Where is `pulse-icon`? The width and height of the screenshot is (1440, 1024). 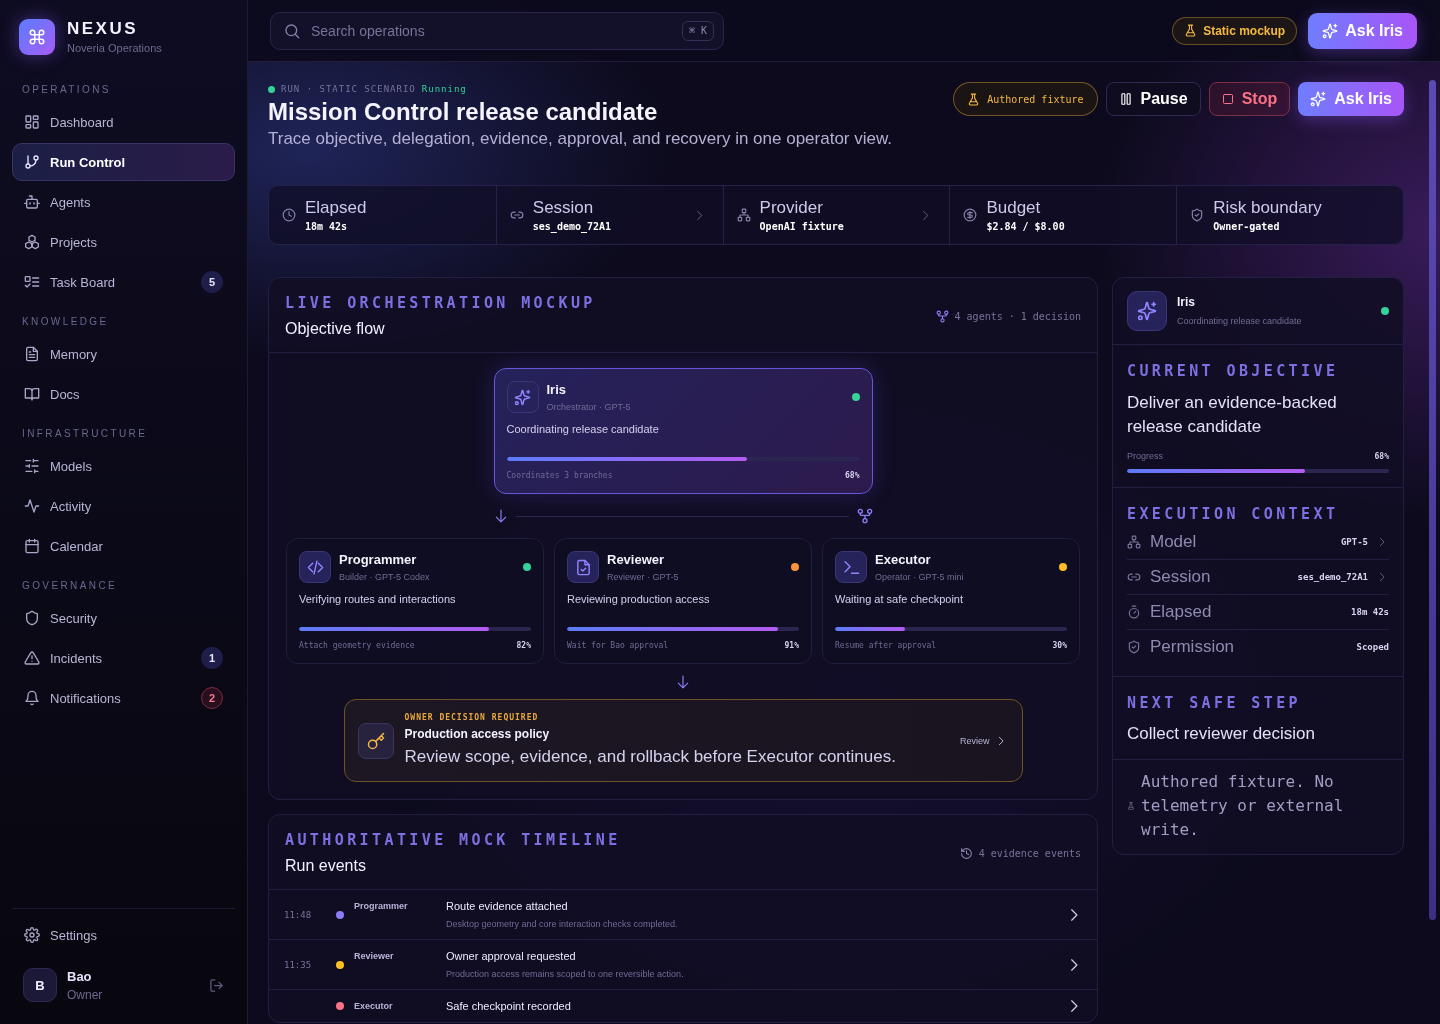 pulse-icon is located at coordinates (32, 506).